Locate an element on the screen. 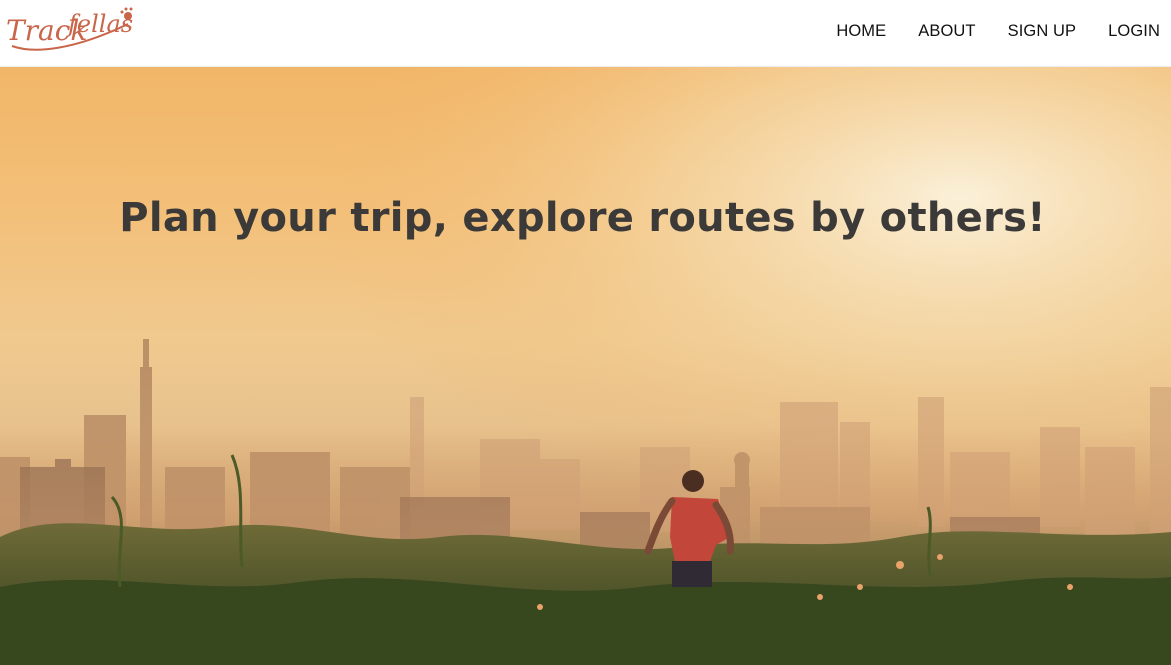 This screenshot has height=665, width=1171. nav-about-link: ABOUT is located at coordinates (946, 31).